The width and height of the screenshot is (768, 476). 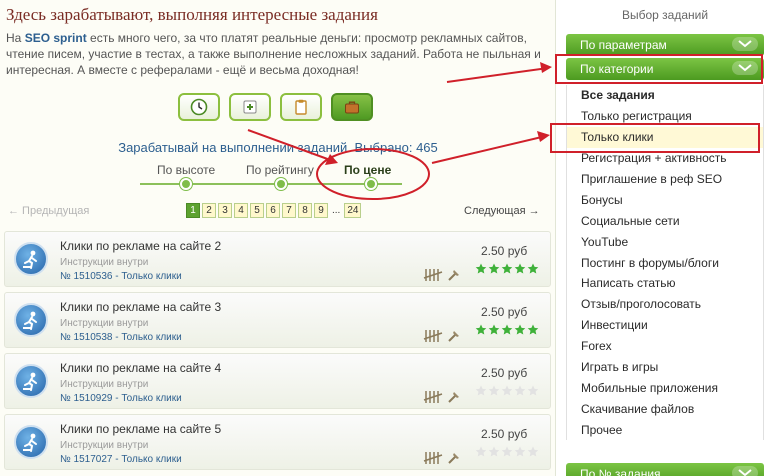 What do you see at coordinates (665, 179) in the screenshot?
I see `category-item: Приглашение в реф SEO` at bounding box center [665, 179].